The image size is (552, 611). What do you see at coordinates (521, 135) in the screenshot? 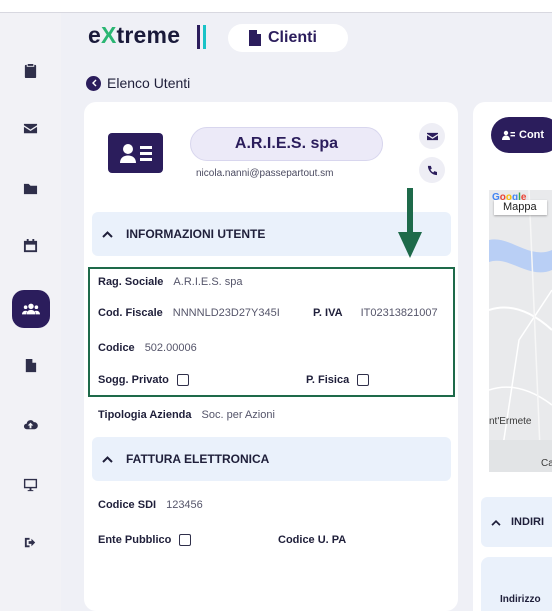
I see `contacts-button: Cont` at bounding box center [521, 135].